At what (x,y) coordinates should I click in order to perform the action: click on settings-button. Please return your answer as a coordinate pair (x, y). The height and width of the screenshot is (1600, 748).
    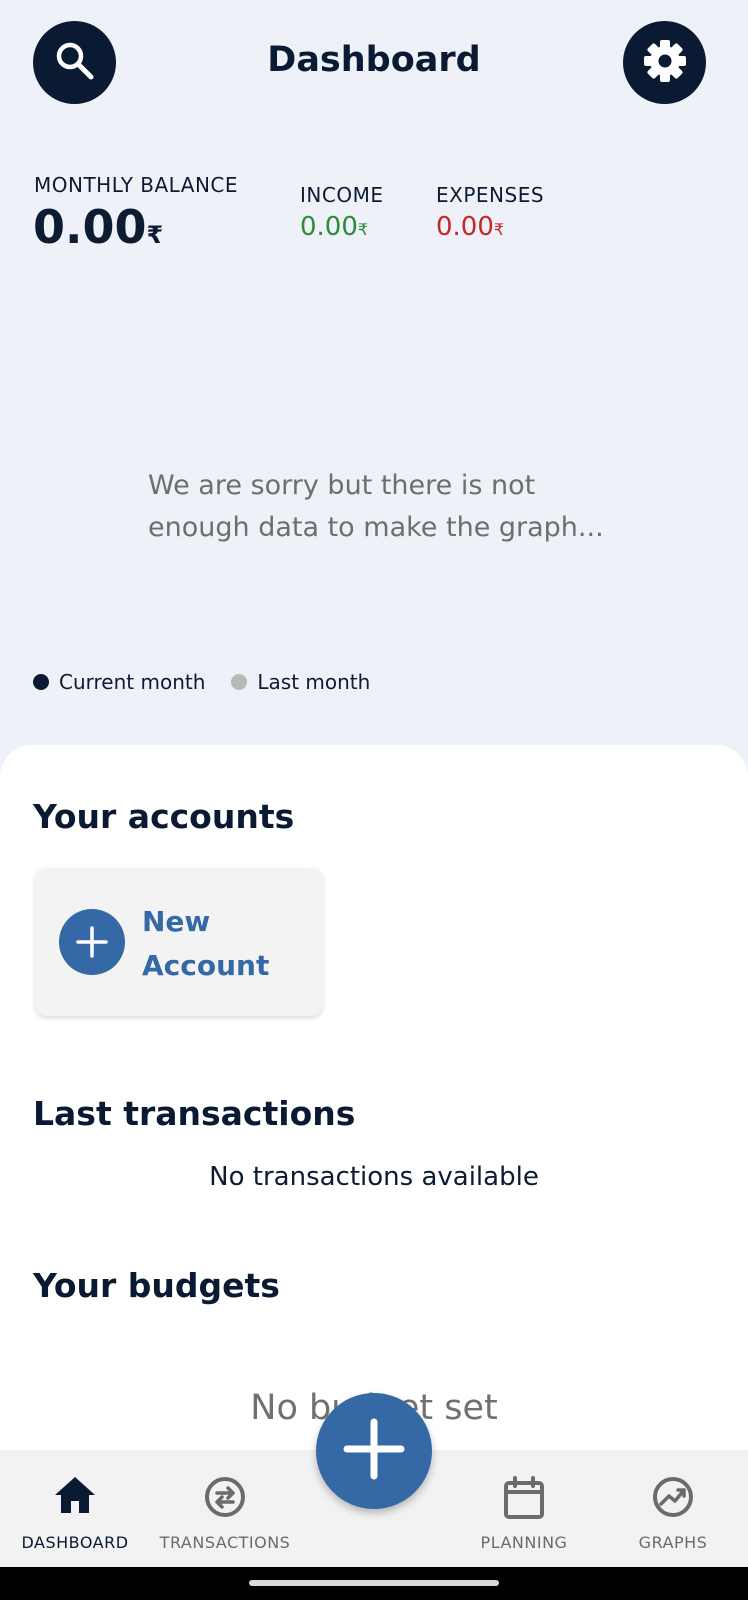
    Looking at the image, I should click on (664, 62).